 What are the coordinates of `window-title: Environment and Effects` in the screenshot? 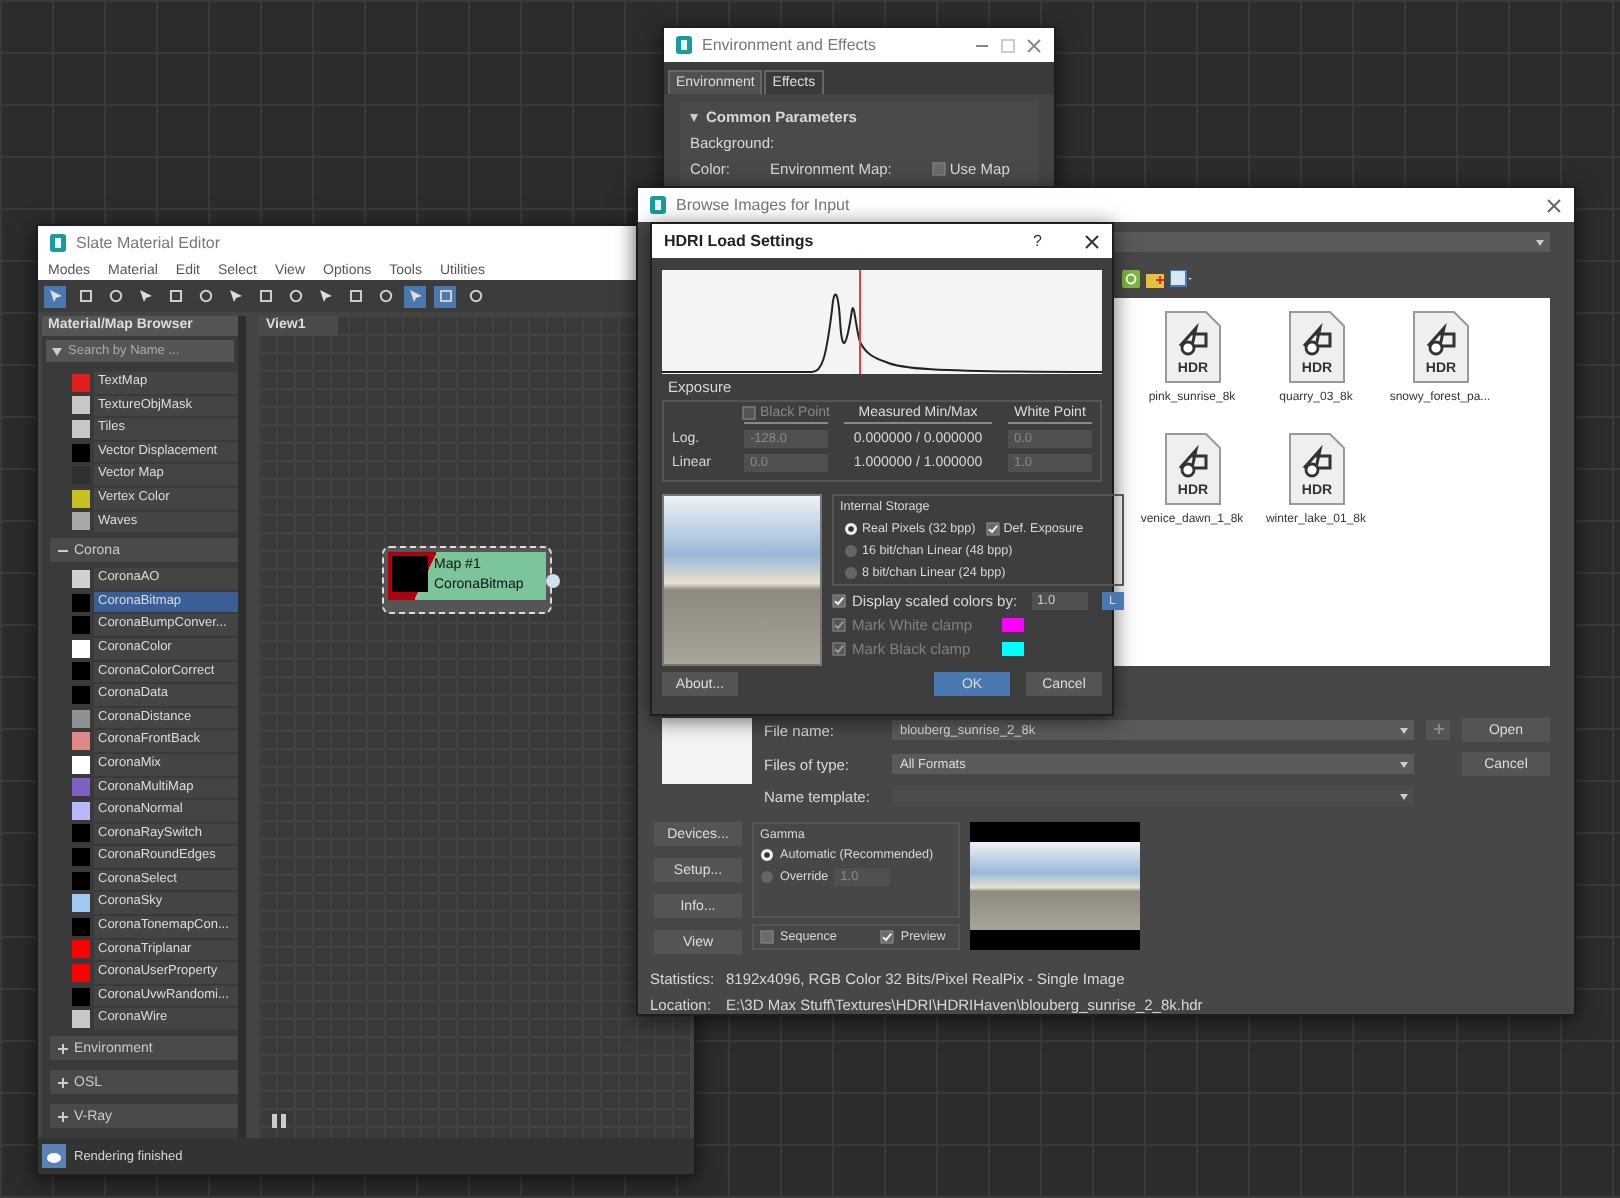 It's located at (790, 45).